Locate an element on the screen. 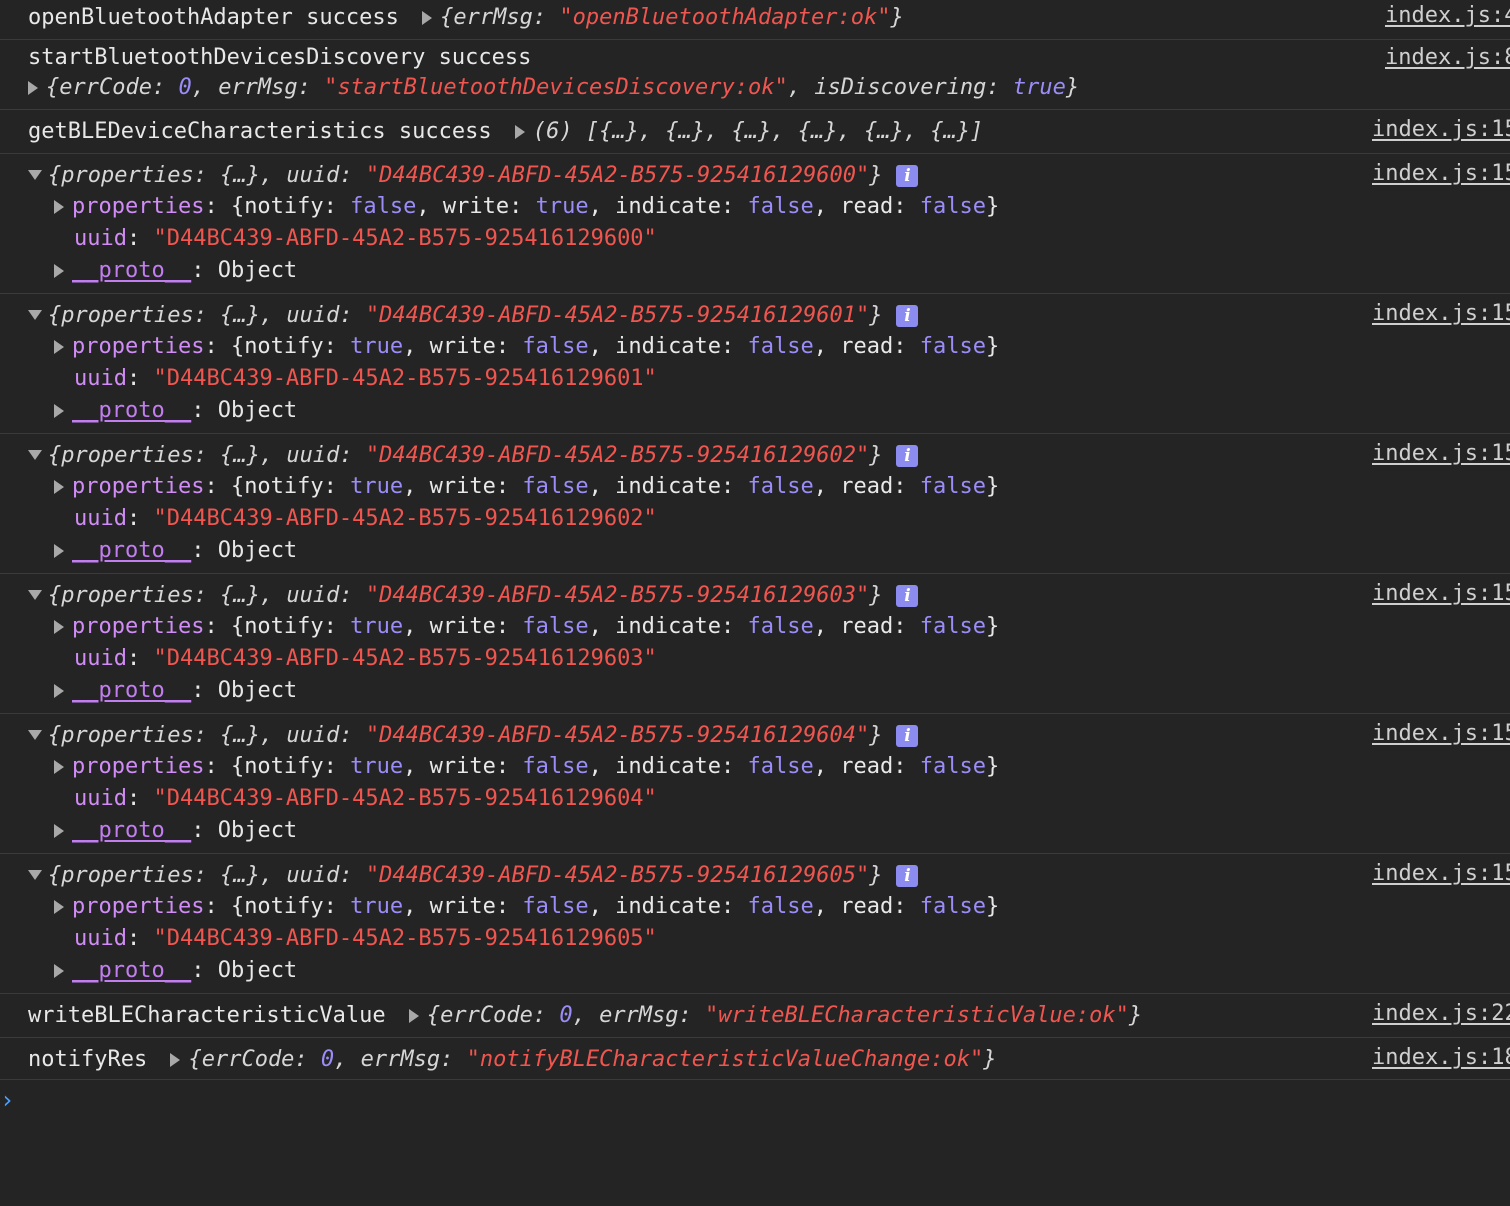 The height and width of the screenshot is (1206, 1510). proto-value: : Object is located at coordinates (244, 270).